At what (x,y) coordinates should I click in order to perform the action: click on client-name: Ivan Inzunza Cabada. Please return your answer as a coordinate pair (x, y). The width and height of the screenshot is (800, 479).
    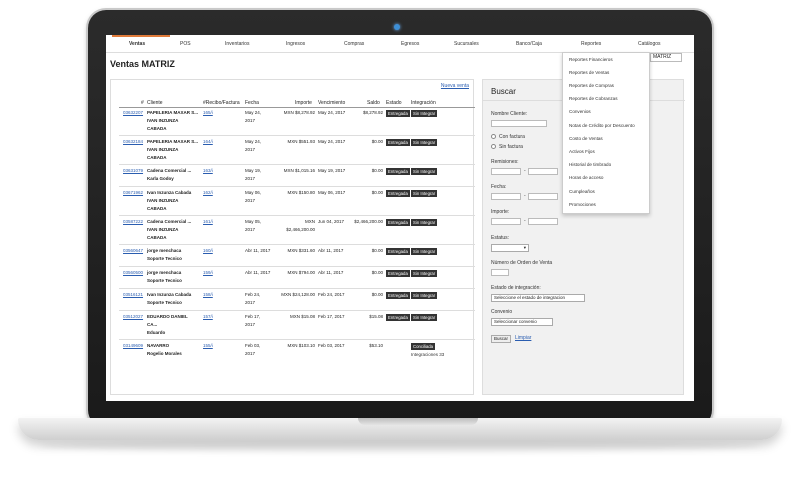
    Looking at the image, I should click on (169, 294).